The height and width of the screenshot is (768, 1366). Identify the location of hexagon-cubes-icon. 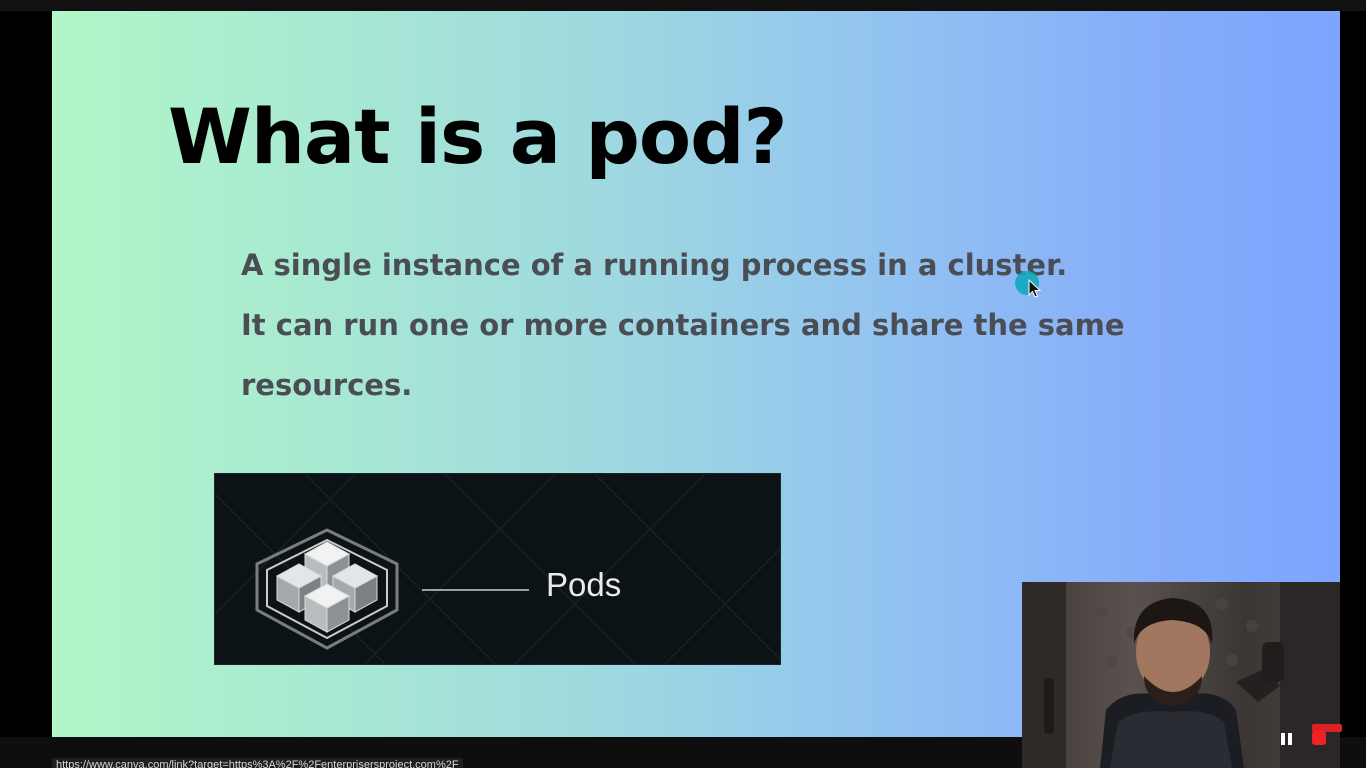
(327, 589).